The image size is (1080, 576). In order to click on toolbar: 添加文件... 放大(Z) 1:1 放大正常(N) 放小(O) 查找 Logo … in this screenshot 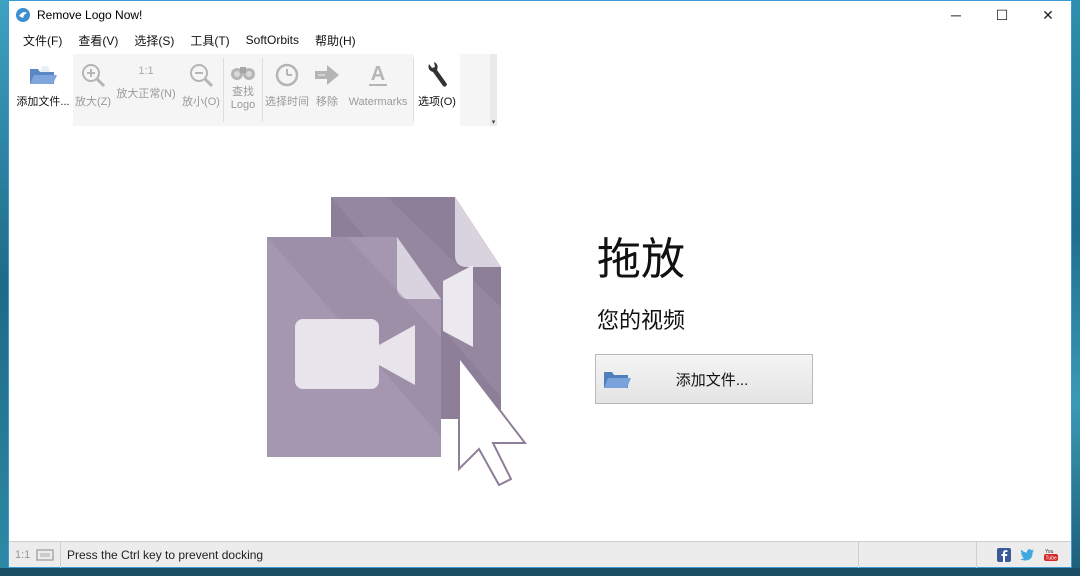, I will do `click(255, 90)`.